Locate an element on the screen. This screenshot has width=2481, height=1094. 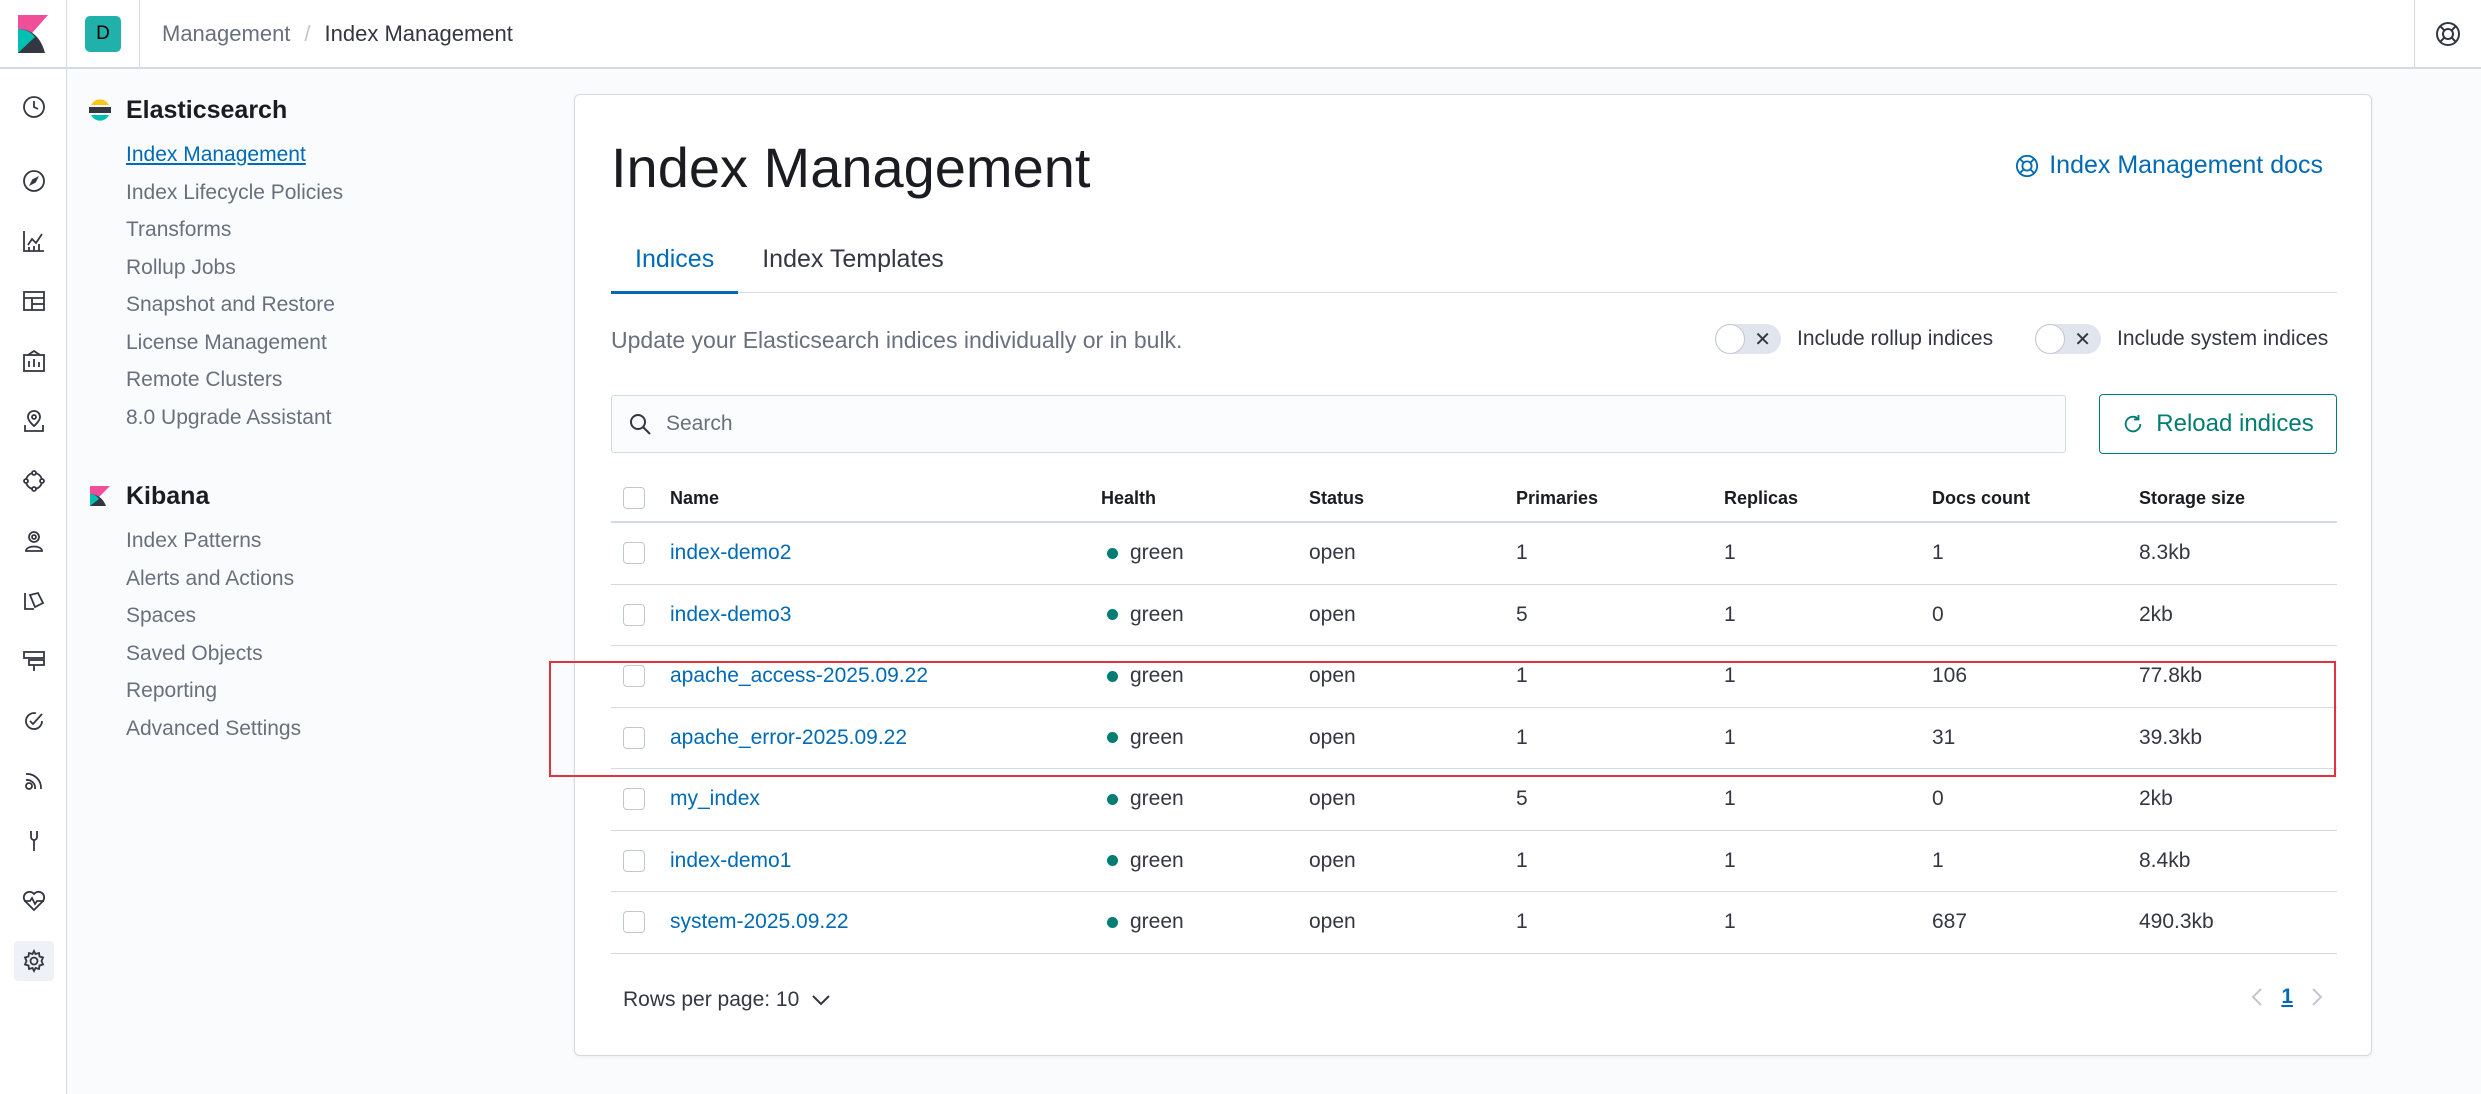
col-status: Status is located at coordinates (1412, 498).